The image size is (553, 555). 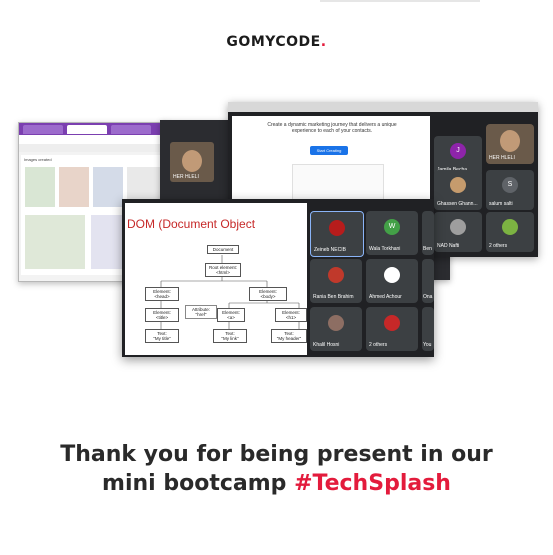 What do you see at coordinates (392, 227) in the screenshot?
I see `participant-avatar: W` at bounding box center [392, 227].